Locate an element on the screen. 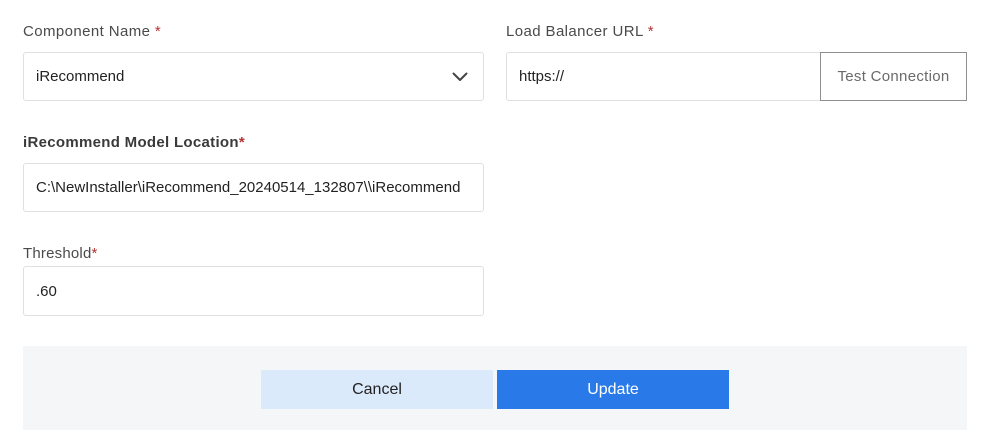  model-location-label: iRecommend Model Location* is located at coordinates (134, 142).